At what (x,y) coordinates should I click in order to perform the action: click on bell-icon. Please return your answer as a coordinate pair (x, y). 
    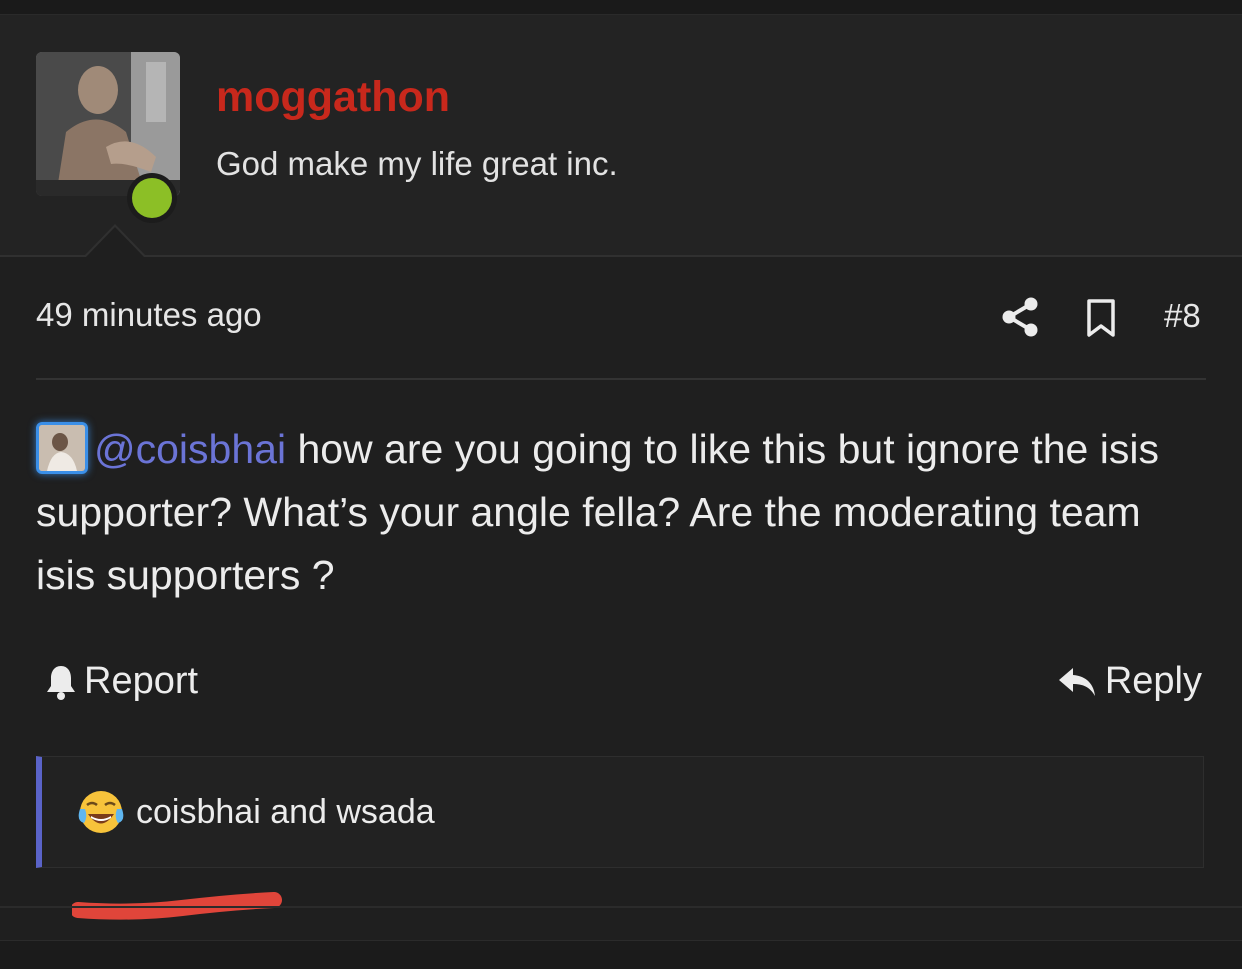
    Looking at the image, I should click on (61, 682).